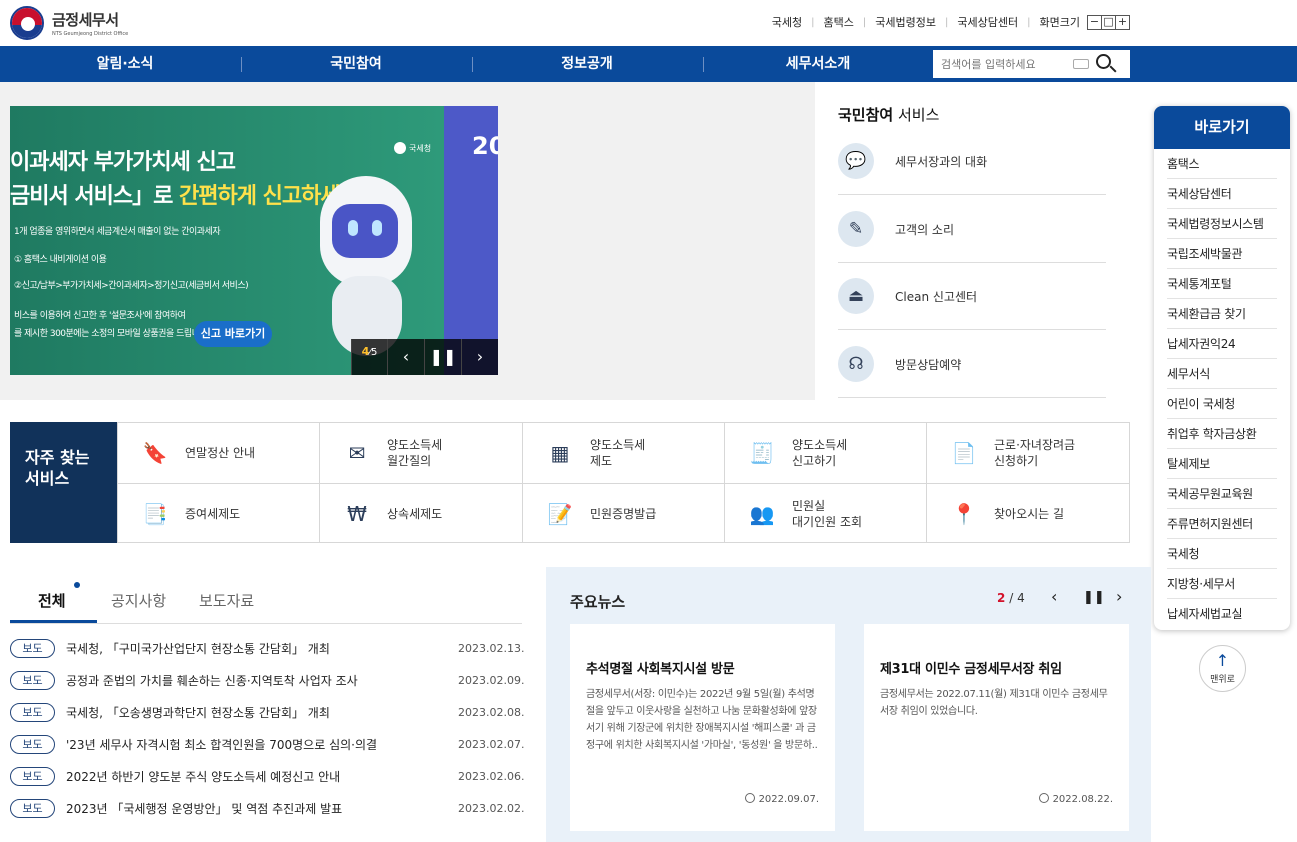 Image resolution: width=1297 pixels, height=842 pixels. I want to click on zoom-controls: − □ +, so click(1108, 22).